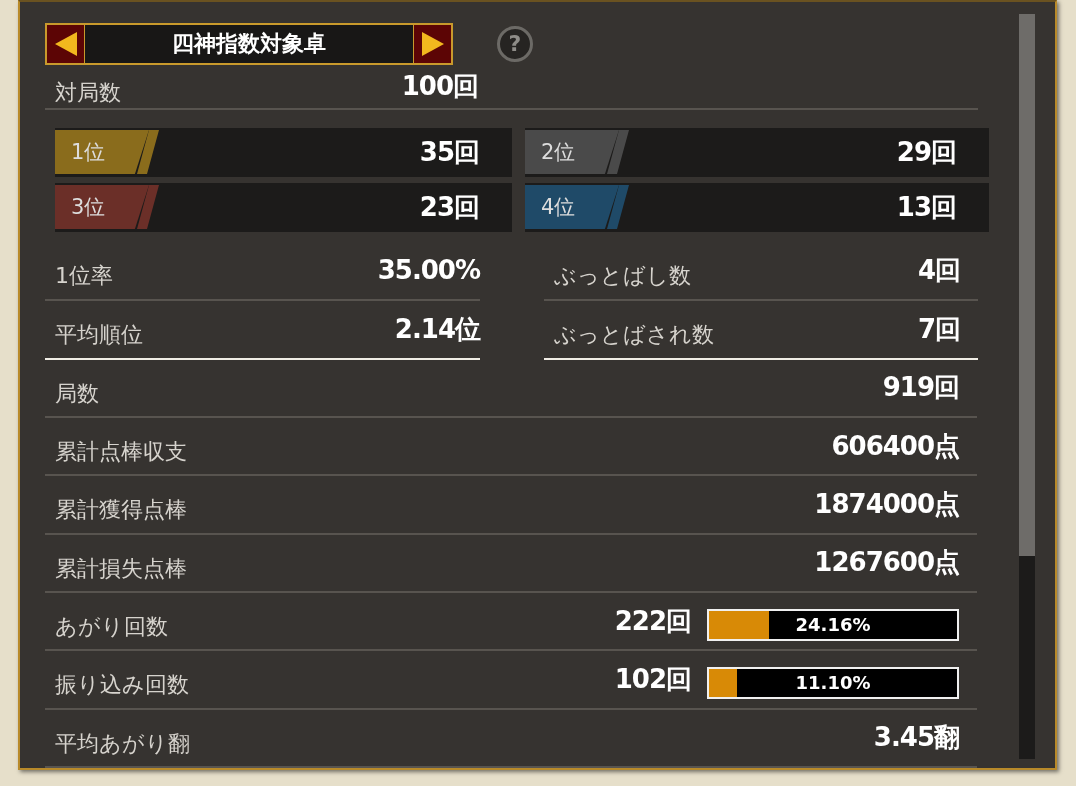  Describe the element at coordinates (122, 743) in the screenshot. I see `stat-label: 平均あがり翻` at that location.